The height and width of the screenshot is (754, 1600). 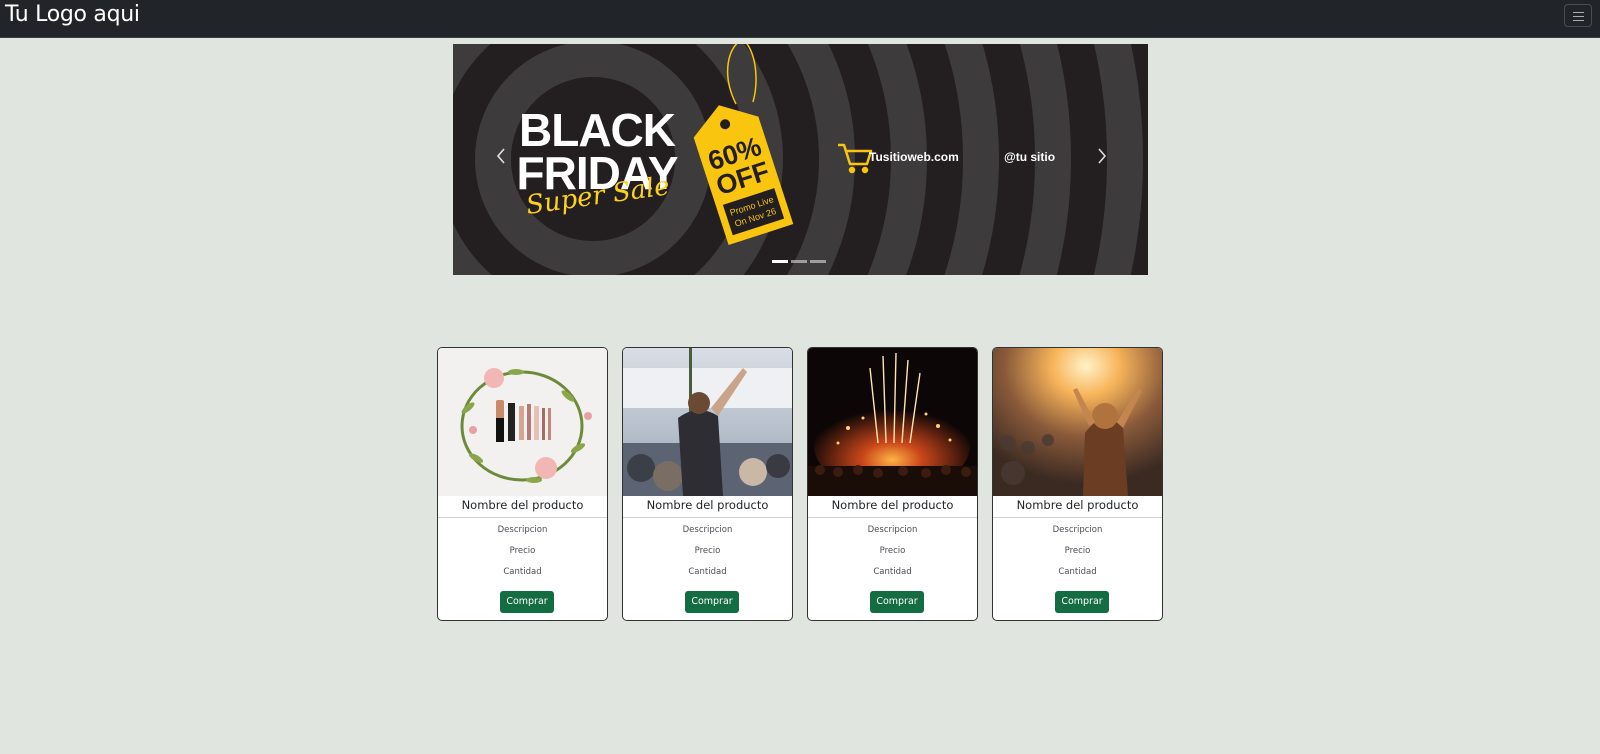 I want to click on chevron-right-icon, so click(x=1102, y=156).